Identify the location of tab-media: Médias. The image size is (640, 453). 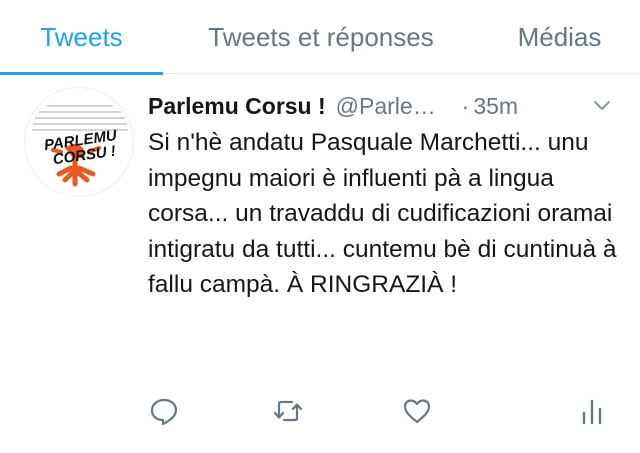
(559, 37).